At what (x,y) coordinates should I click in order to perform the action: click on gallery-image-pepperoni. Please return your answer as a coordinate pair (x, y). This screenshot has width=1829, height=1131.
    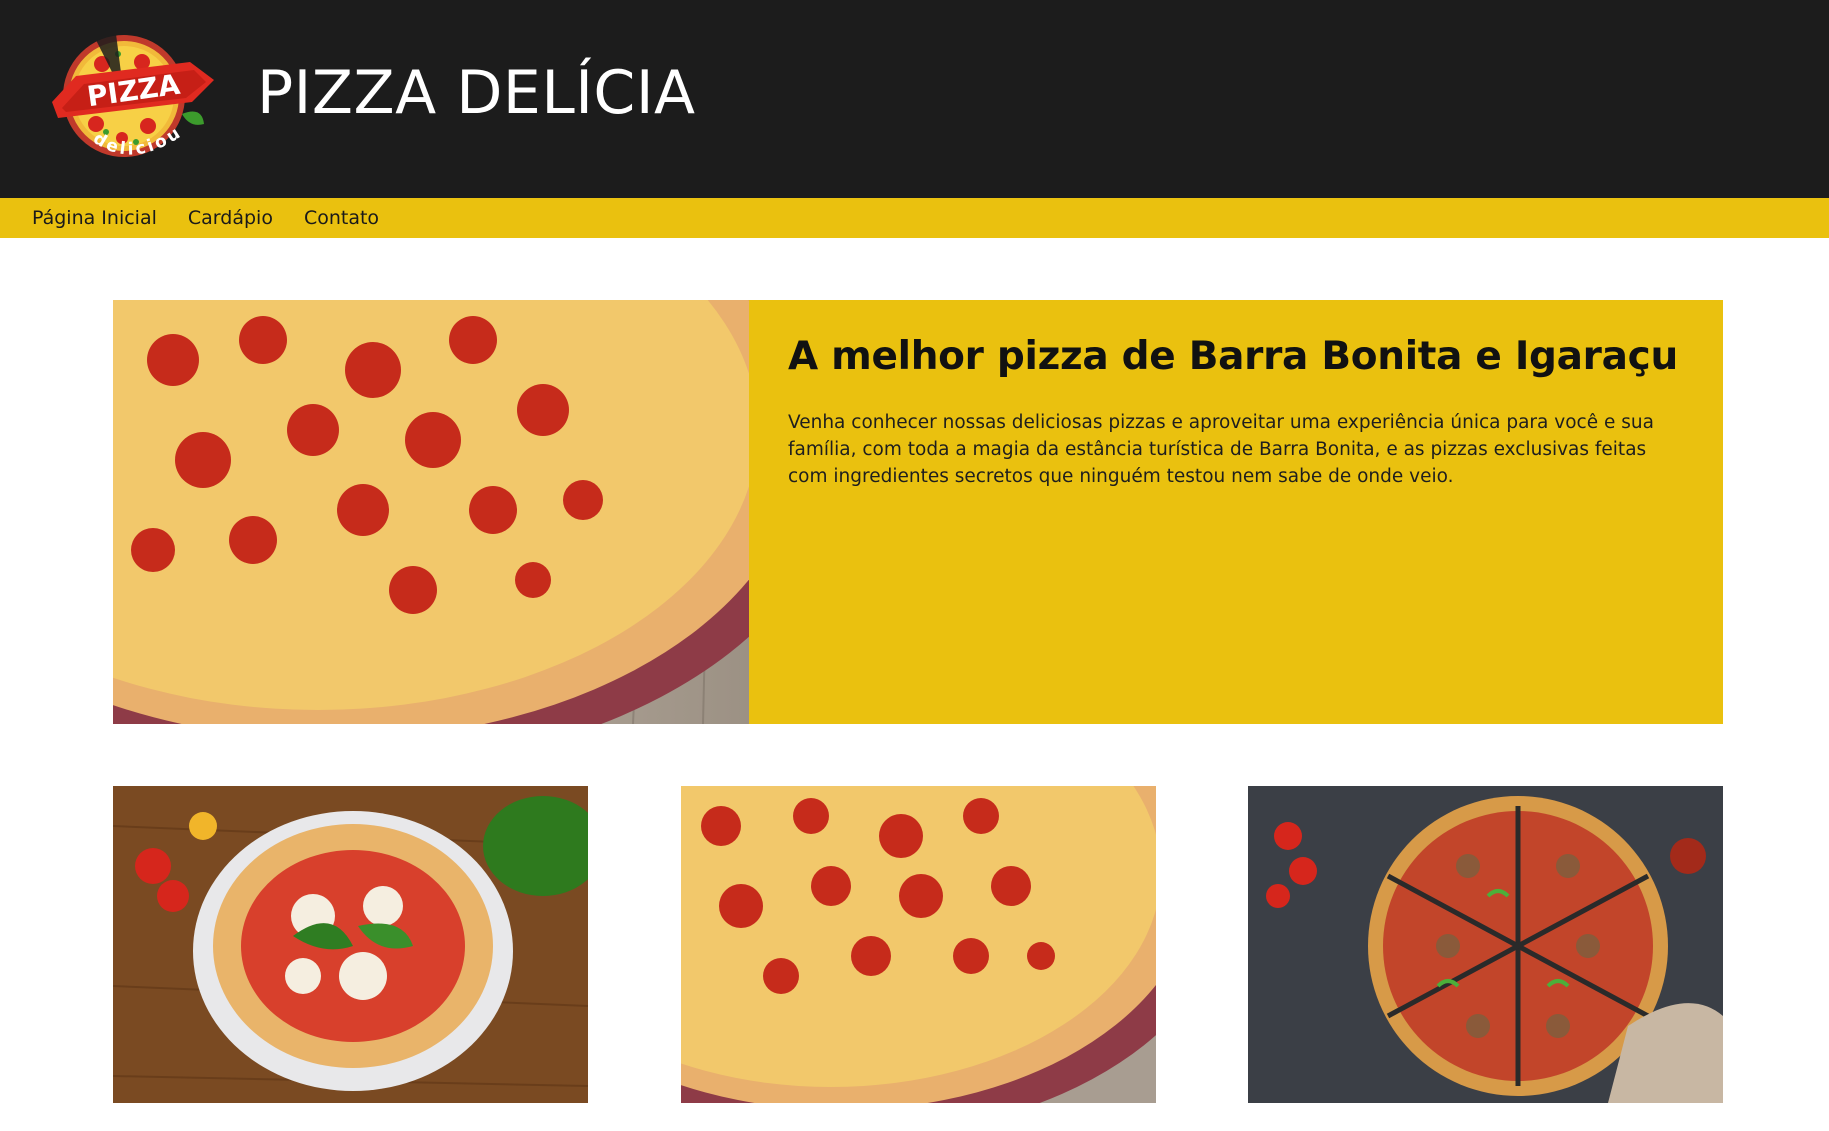
    Looking at the image, I should click on (918, 944).